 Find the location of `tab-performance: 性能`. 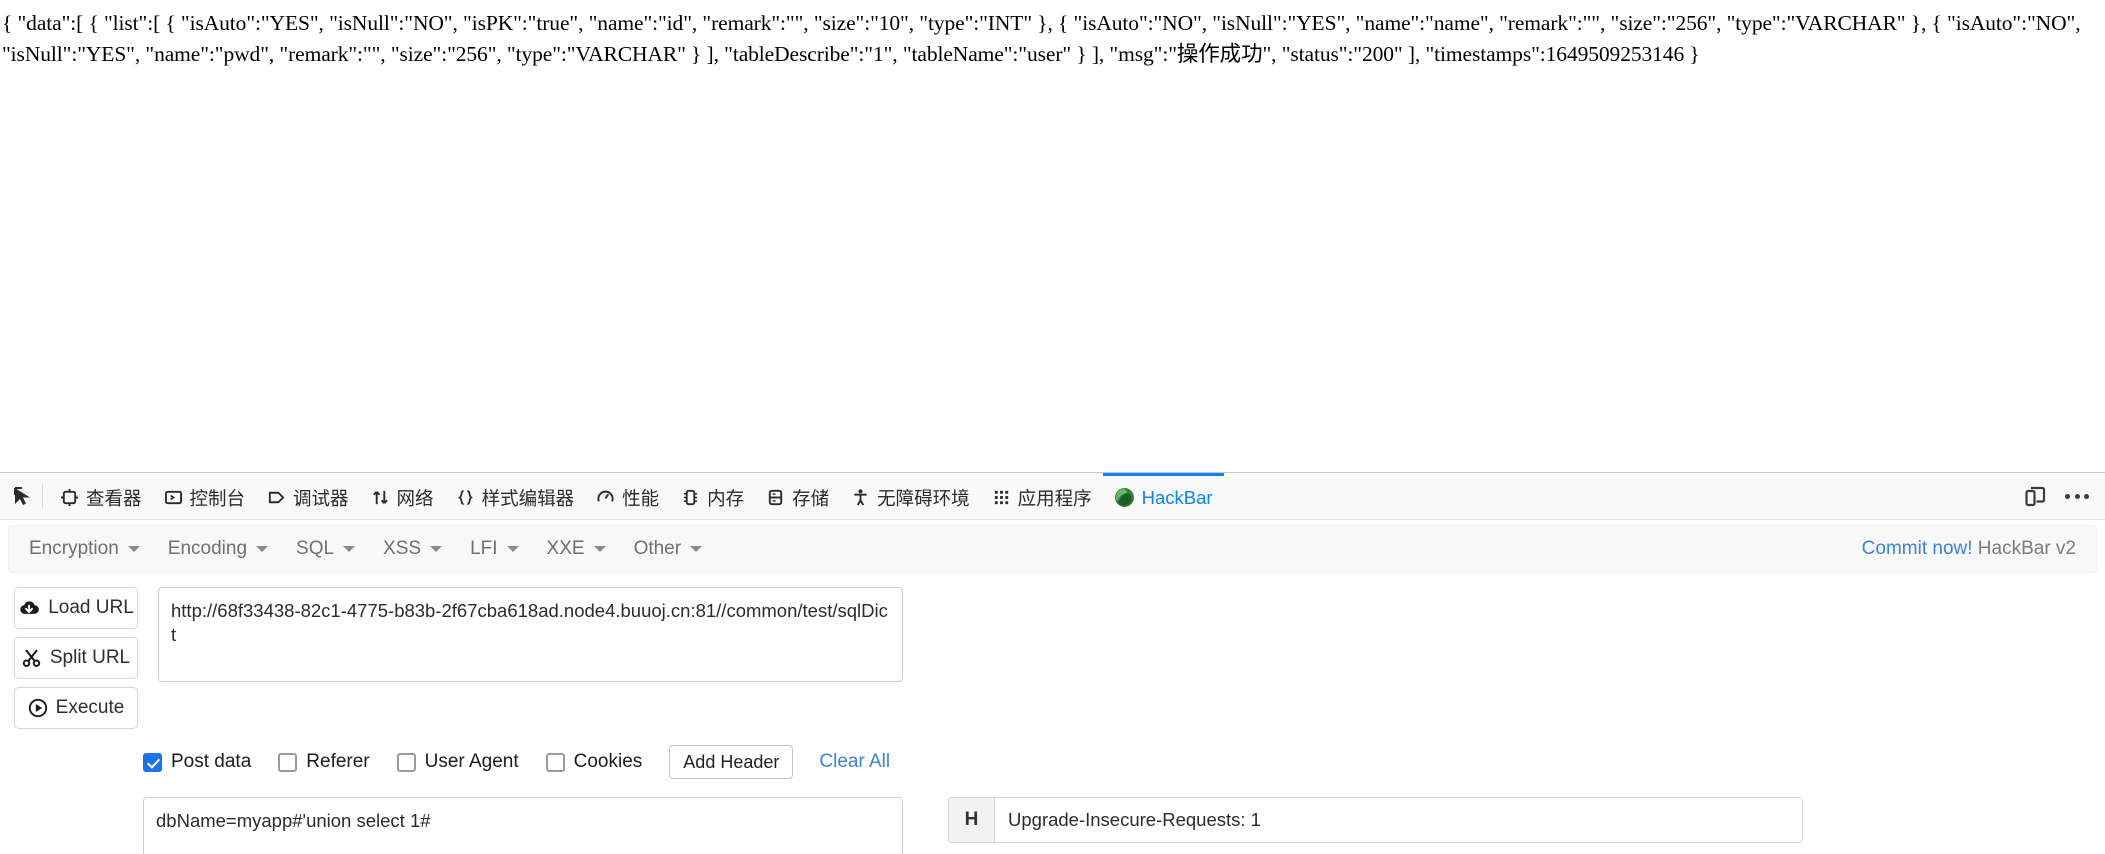

tab-performance: 性能 is located at coordinates (627, 496).